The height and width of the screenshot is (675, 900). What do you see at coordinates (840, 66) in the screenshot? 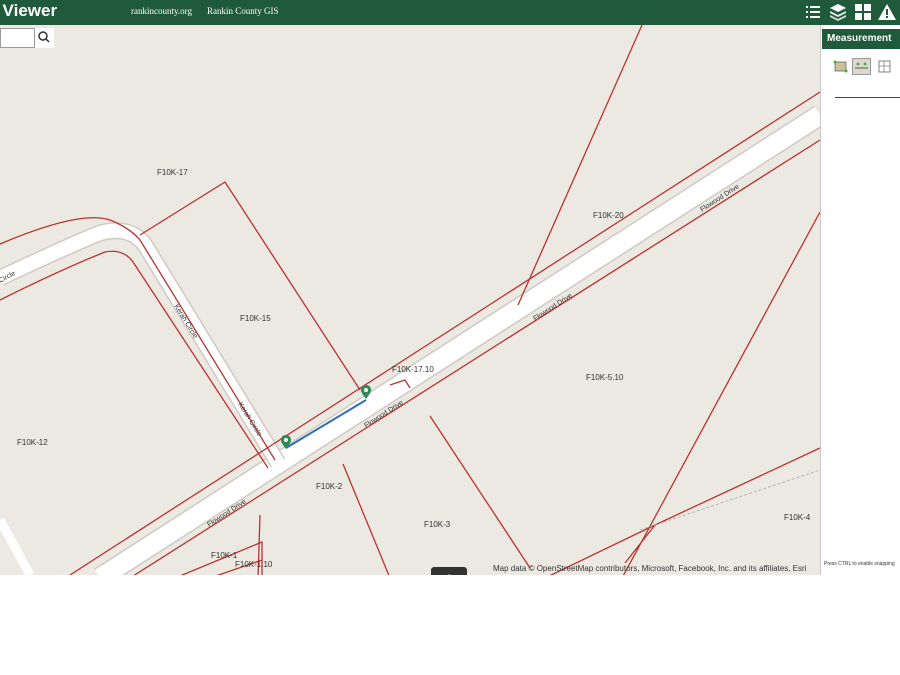
I see `area-icon` at bounding box center [840, 66].